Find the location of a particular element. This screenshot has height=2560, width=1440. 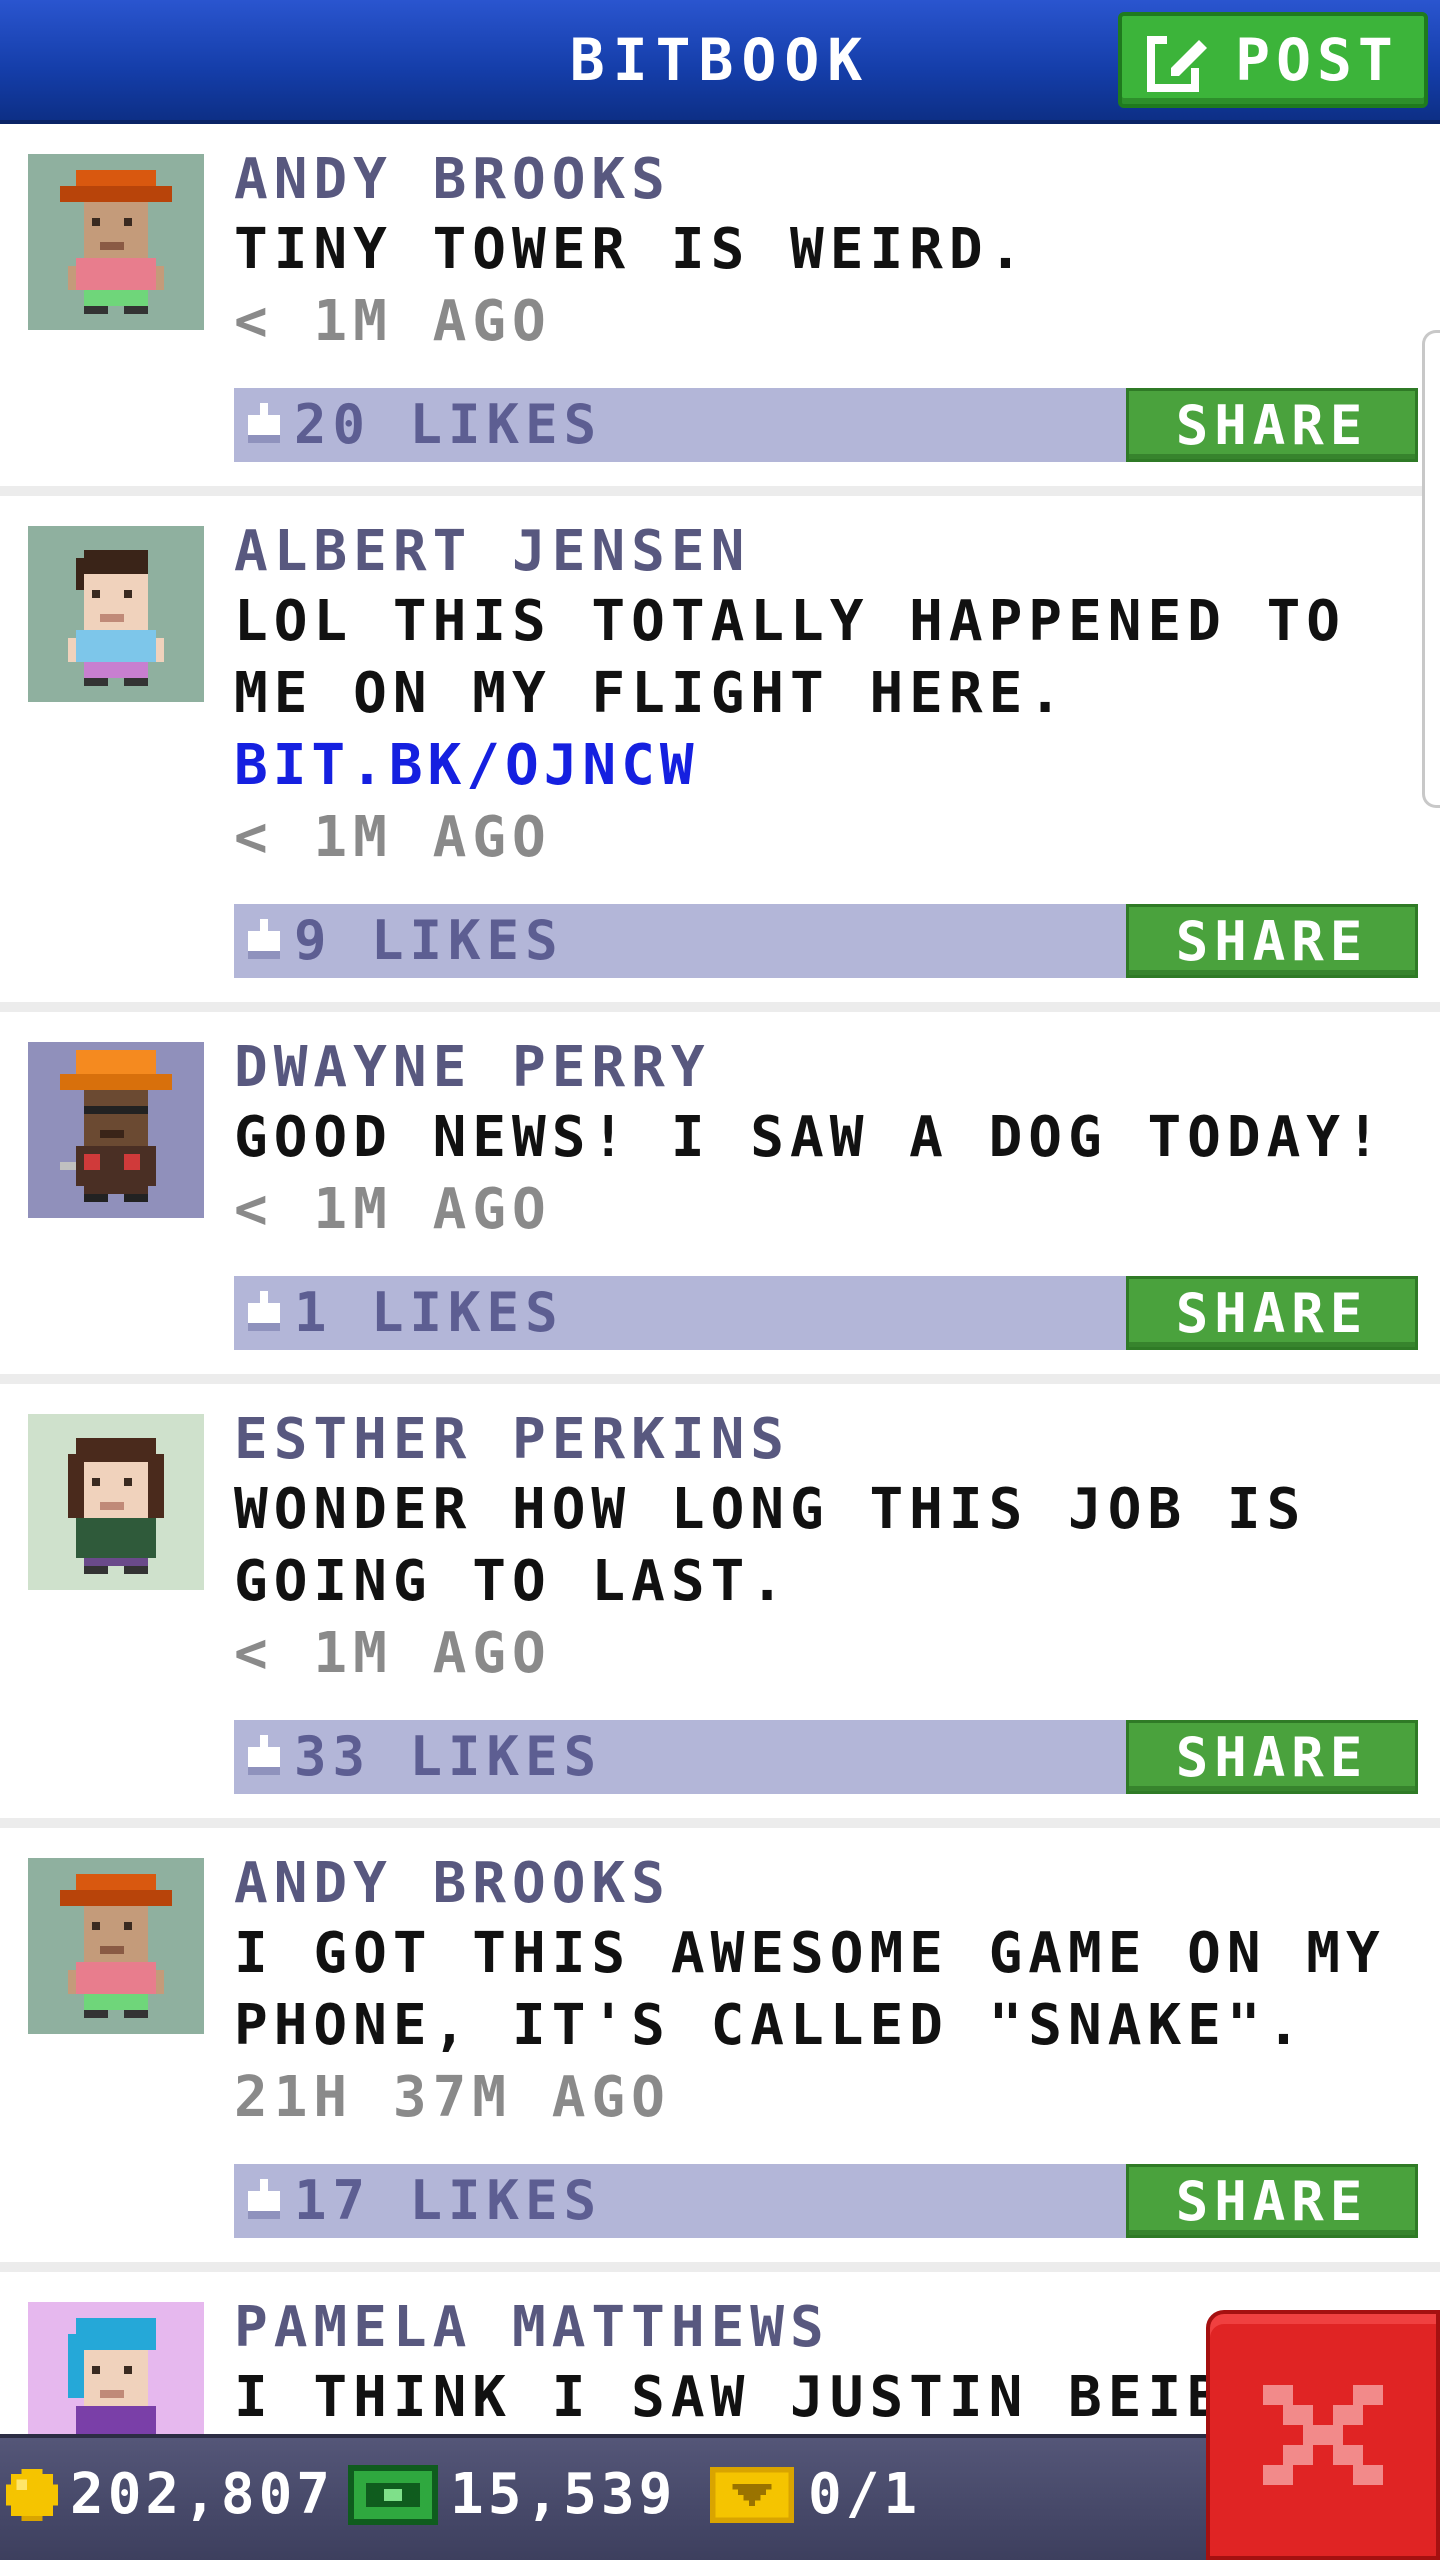

like-button: 17 LIKES is located at coordinates (534, 2201).